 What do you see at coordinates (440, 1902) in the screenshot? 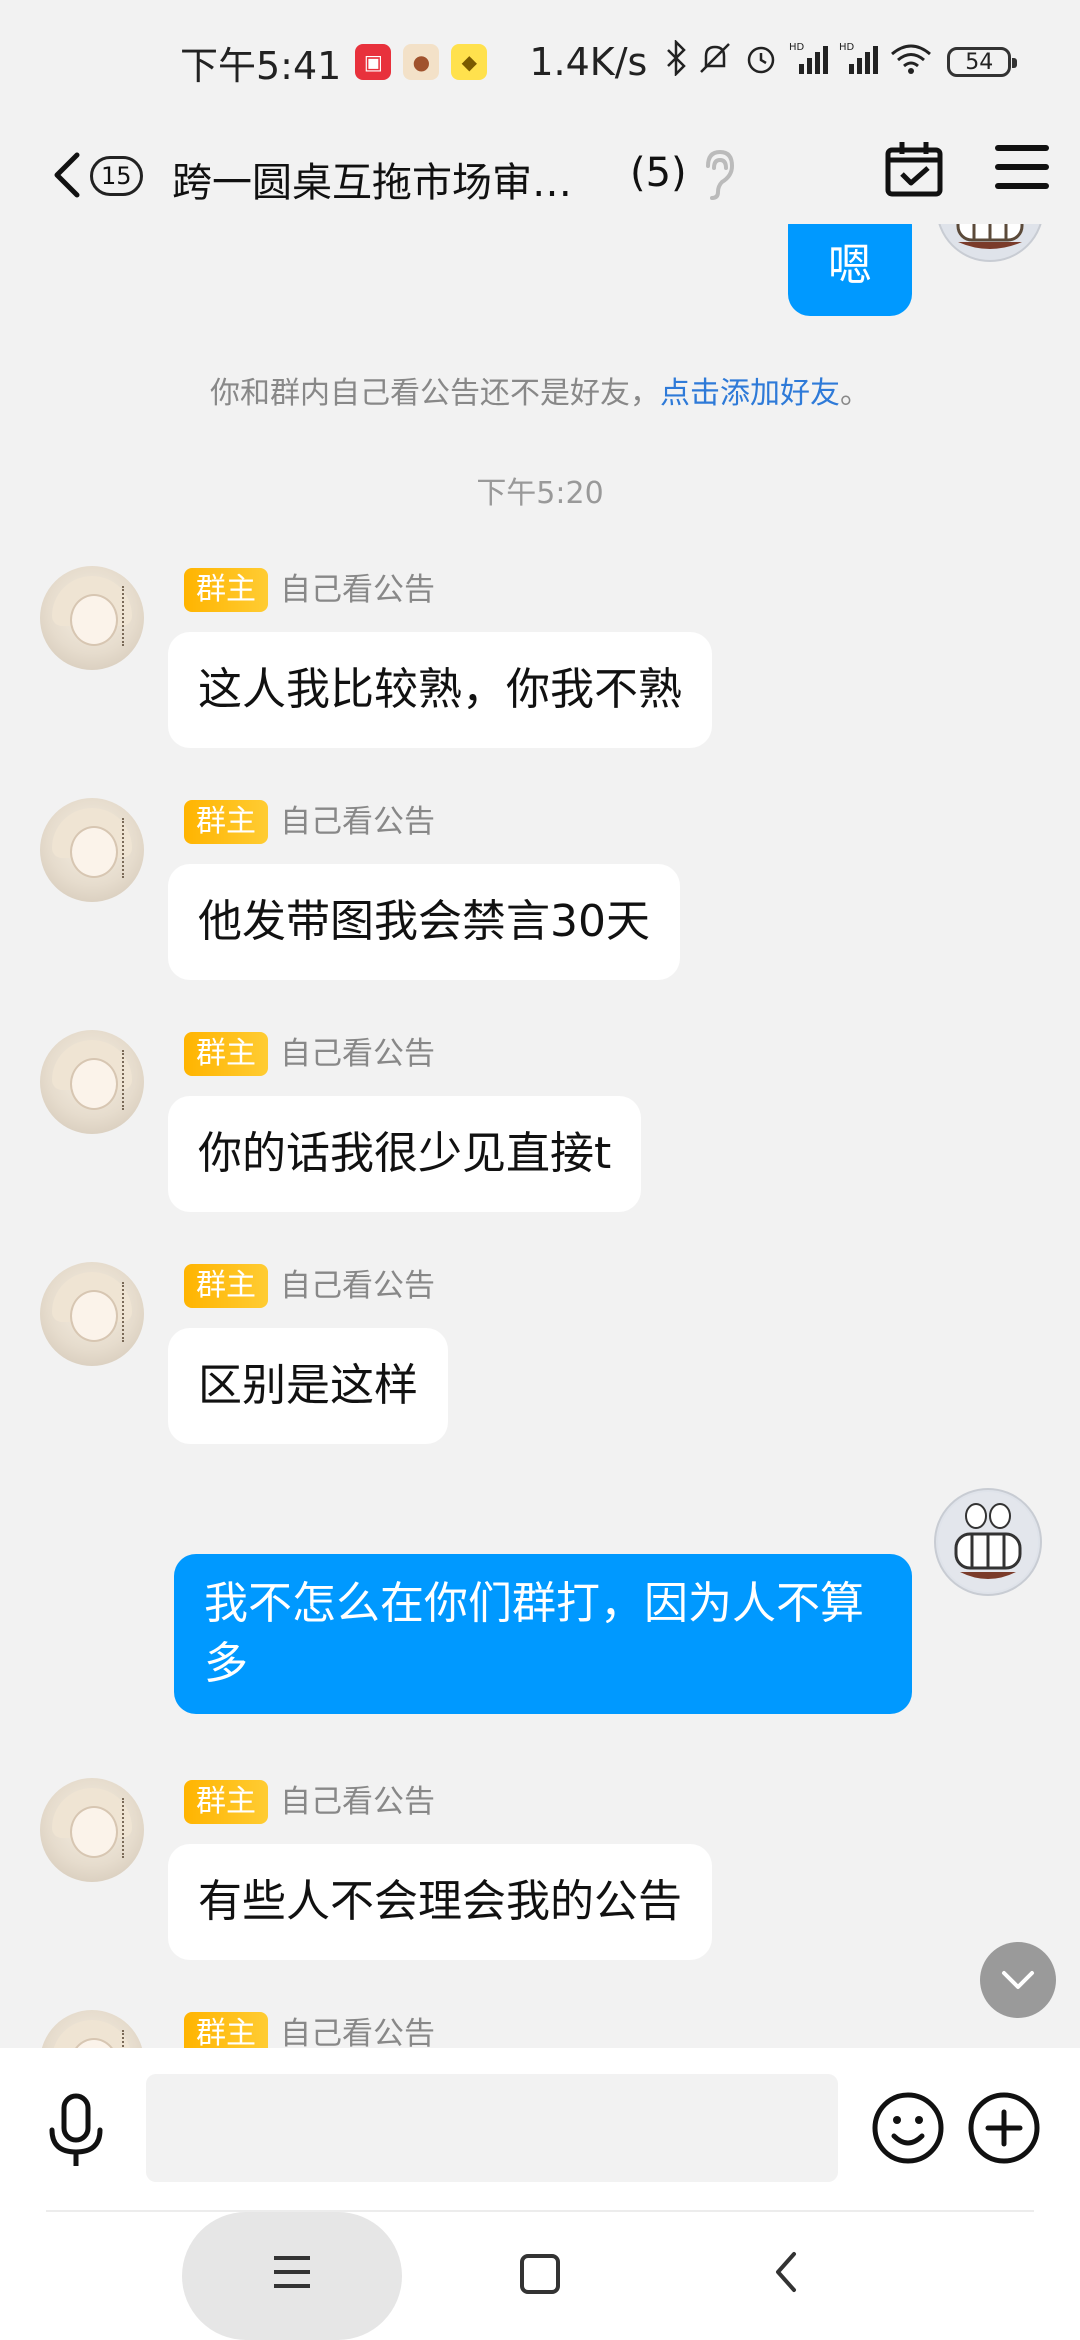
I see `message-bubble: 有些人不会理会我的公告` at bounding box center [440, 1902].